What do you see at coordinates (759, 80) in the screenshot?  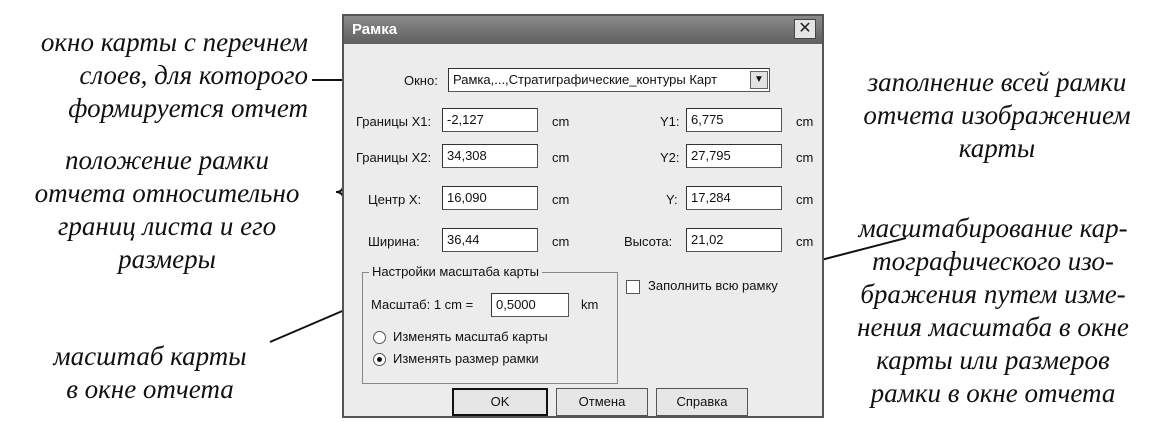 I see `chevron-down-icon: ▼` at bounding box center [759, 80].